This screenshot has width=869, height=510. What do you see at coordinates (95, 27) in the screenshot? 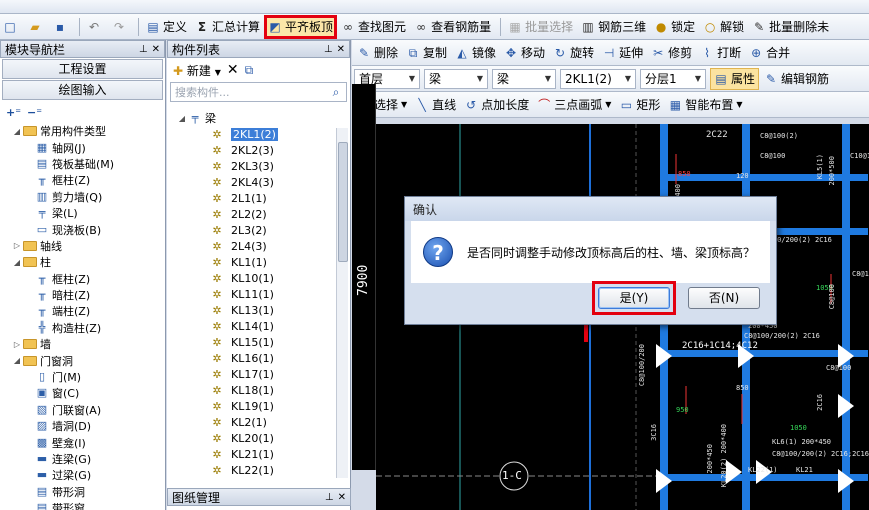
I see `undo-button: ↶` at bounding box center [95, 27].